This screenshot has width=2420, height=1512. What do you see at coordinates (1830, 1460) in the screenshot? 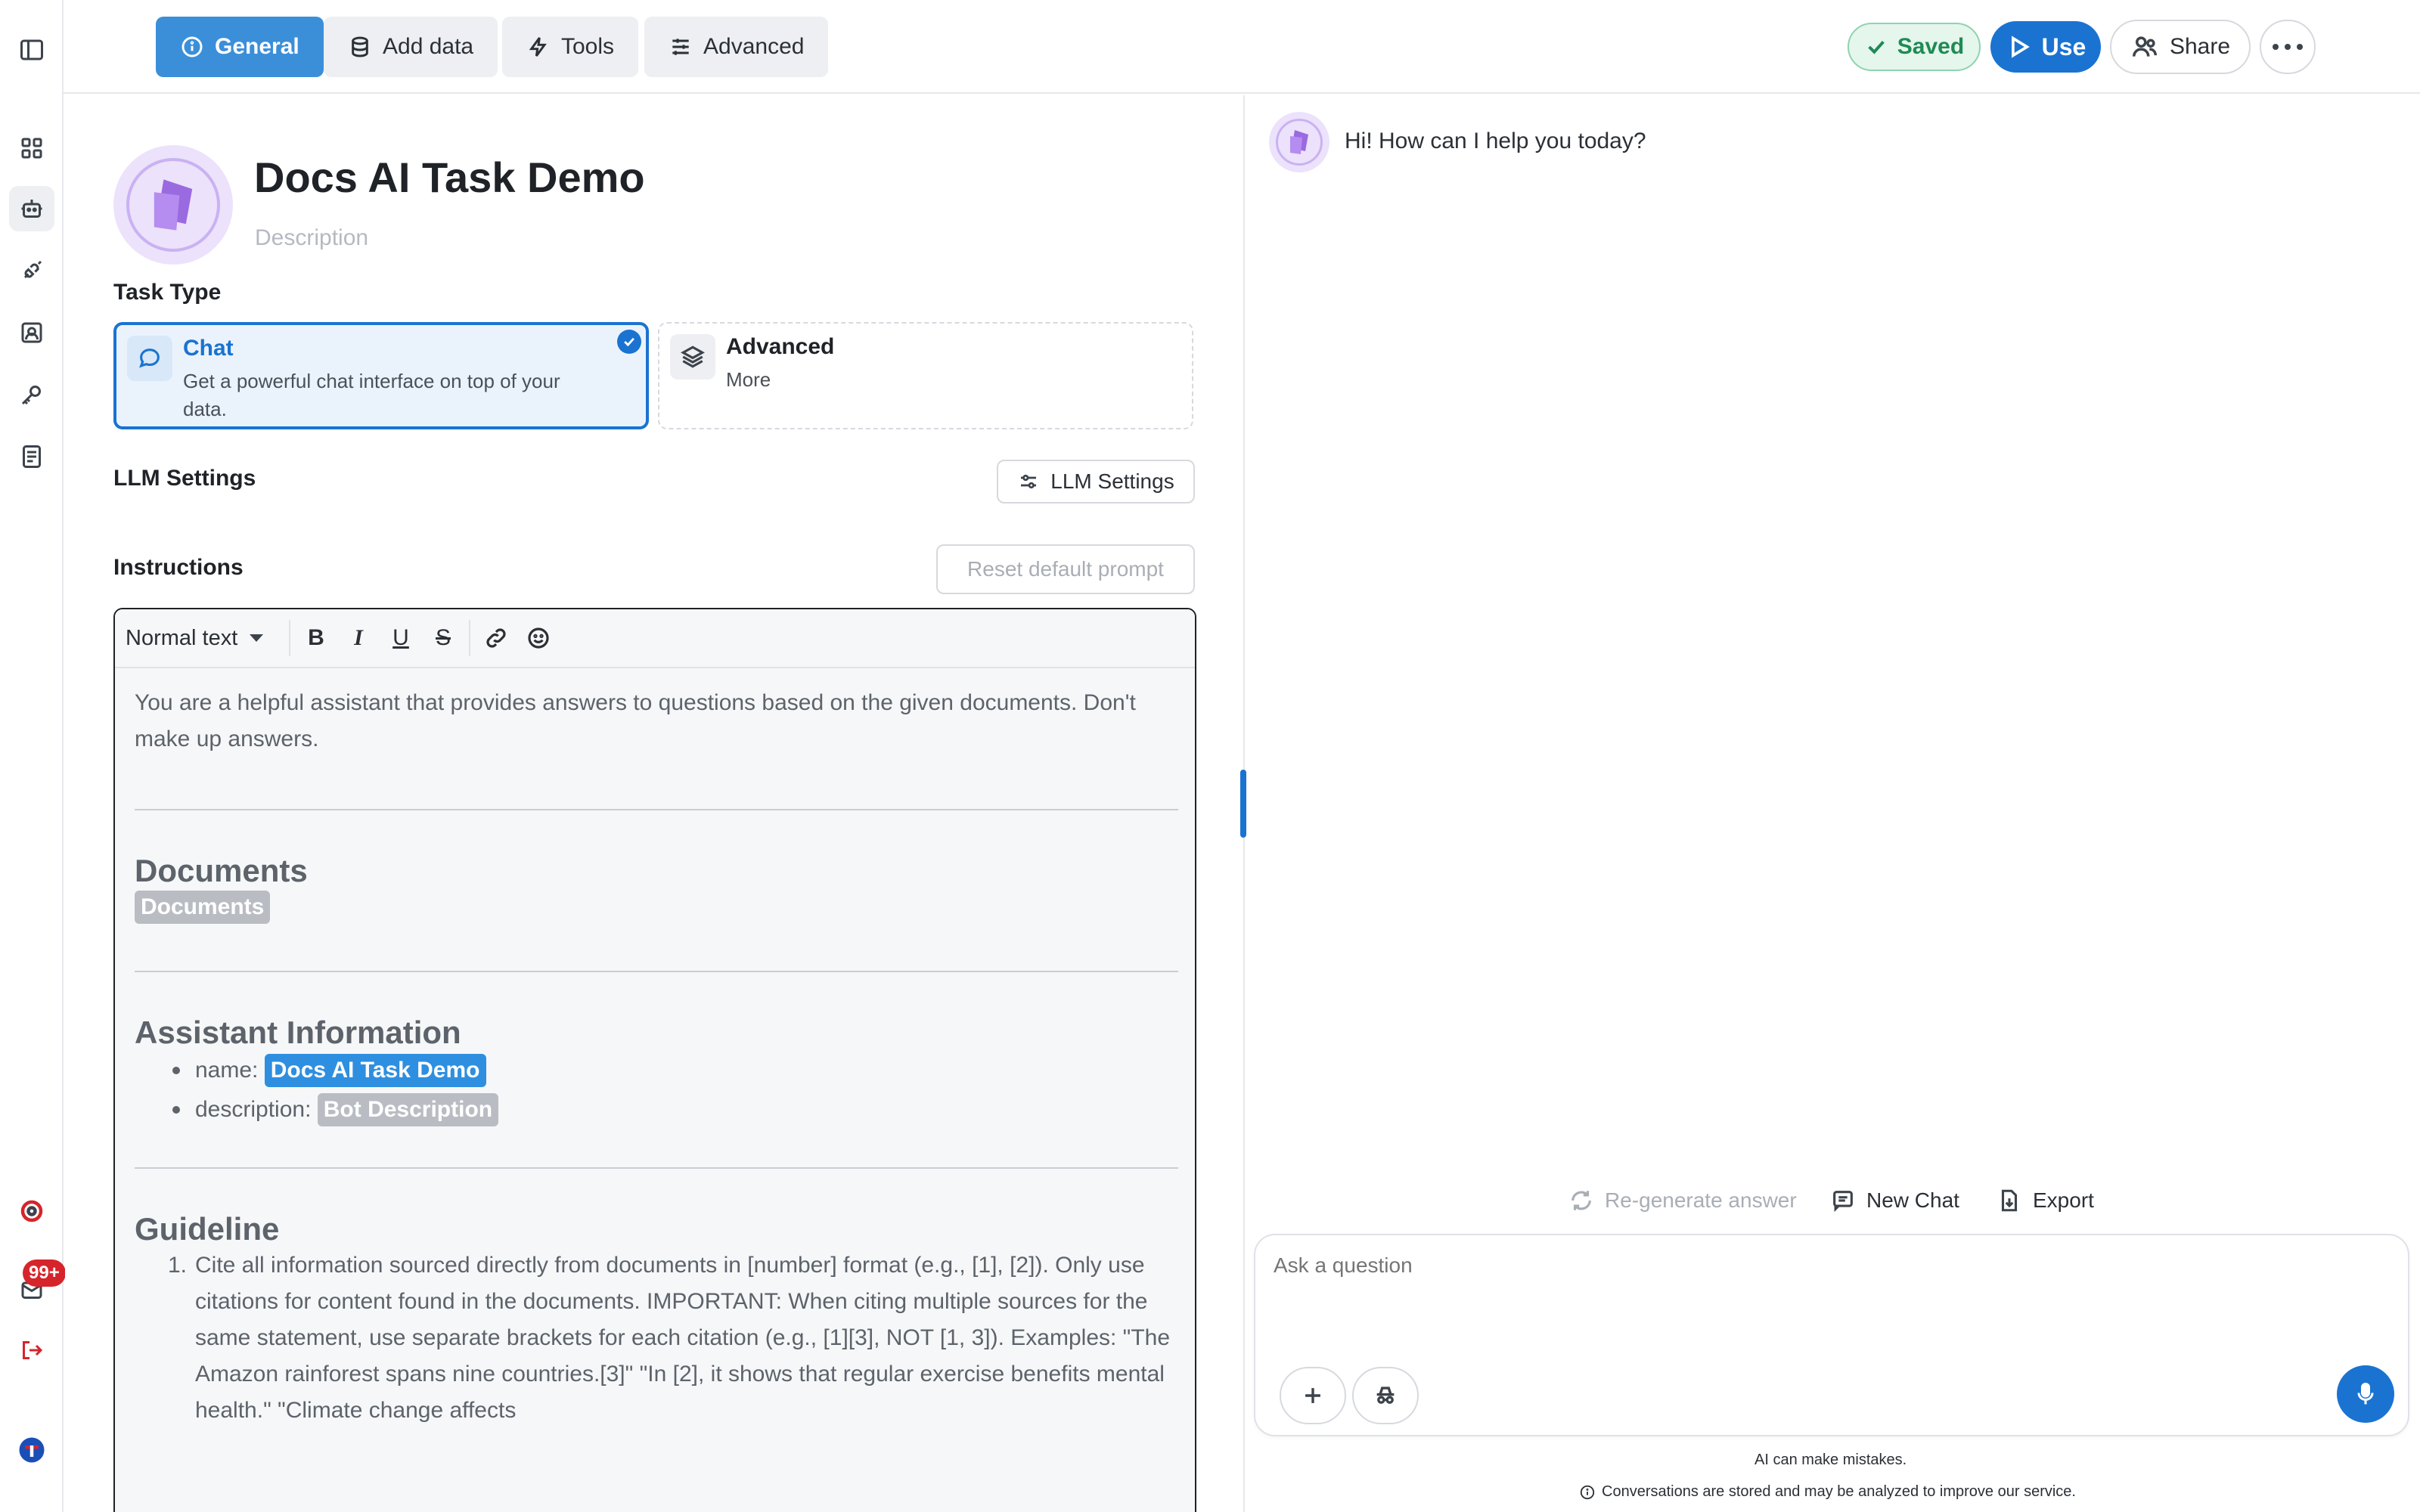
I see `ai-disclaimer: AI can make mistakes.` at bounding box center [1830, 1460].